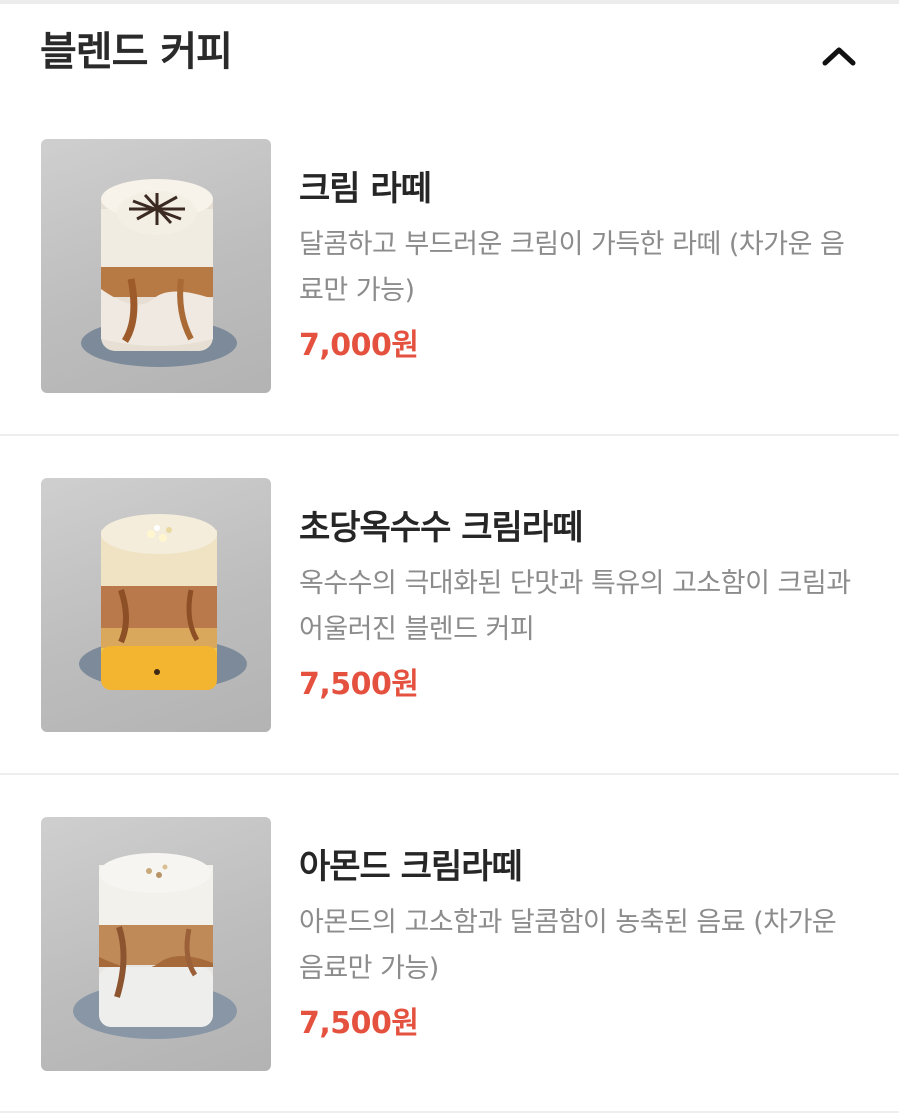 This screenshot has height=1115, width=899. Describe the element at coordinates (411, 867) in the screenshot. I see `item-name: 아몬드 크림라떼` at that location.